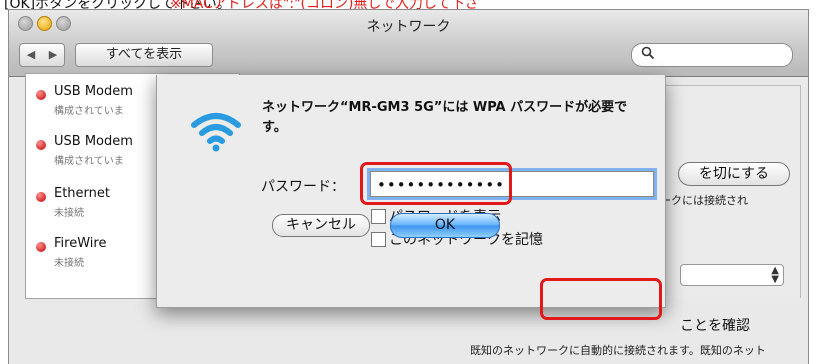  I want to click on ok-highlight-callout, so click(601, 299).